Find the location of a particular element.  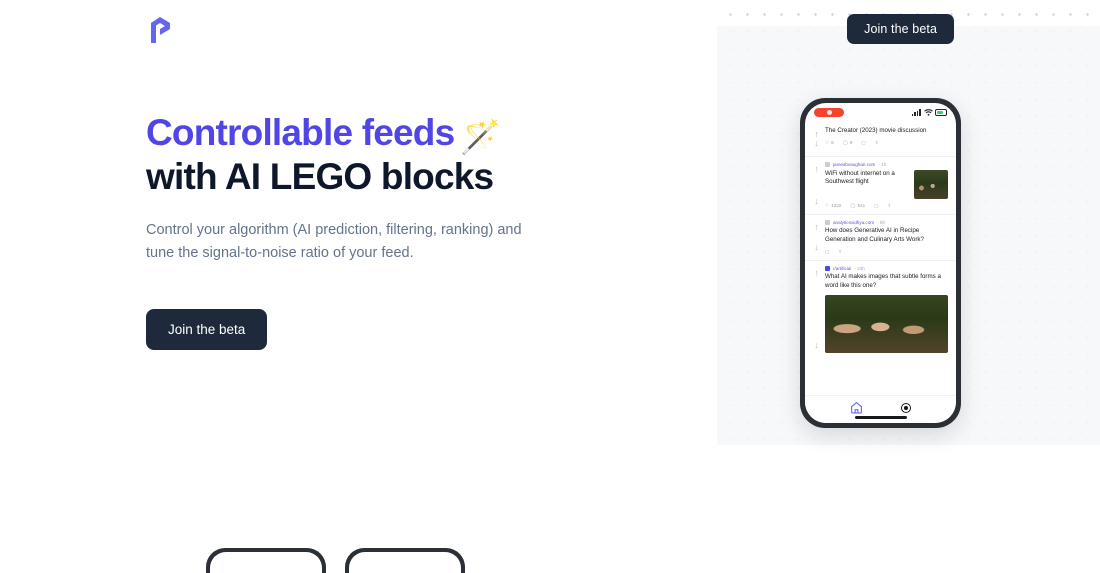

like-action: ♡ 1320 is located at coordinates (833, 206).